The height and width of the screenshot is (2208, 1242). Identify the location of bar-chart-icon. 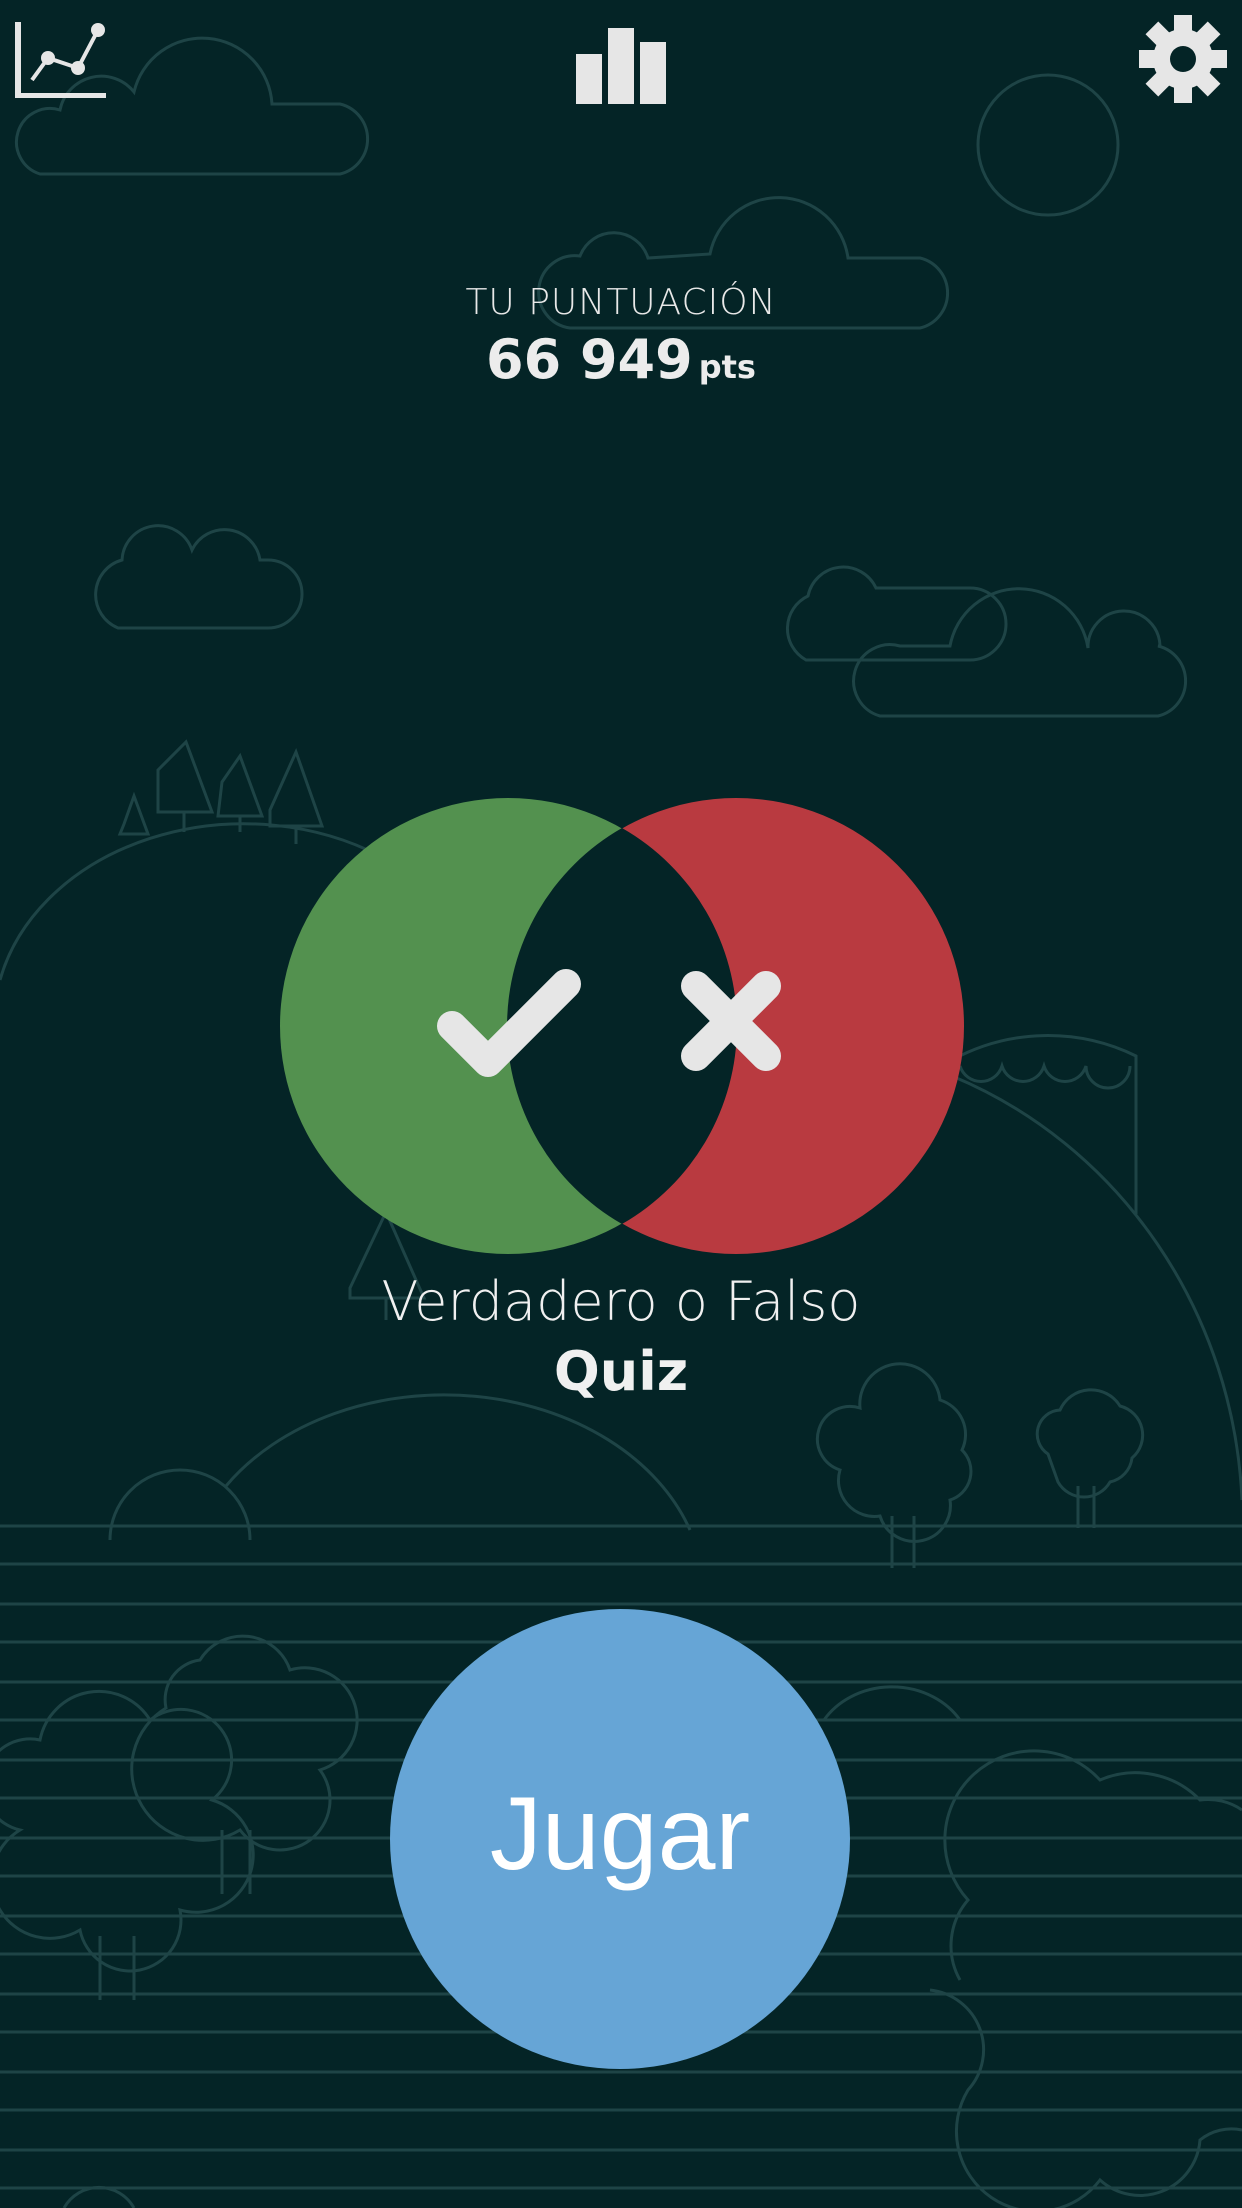
(621, 66).